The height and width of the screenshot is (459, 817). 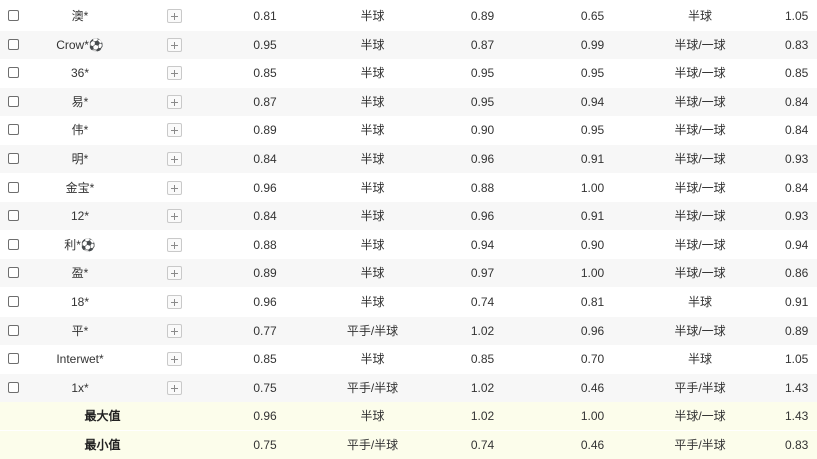 I want to click on bookmaker-name: 1x*, so click(x=80, y=387).